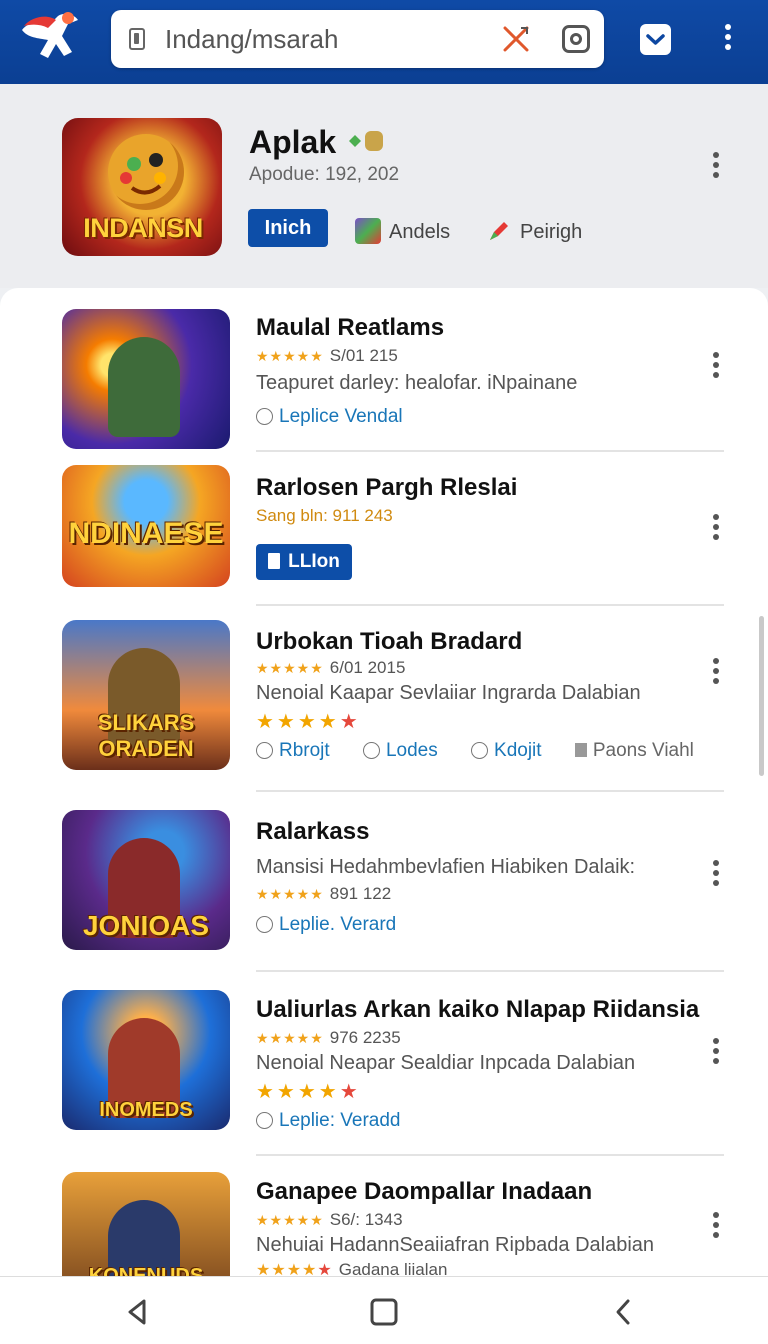 This screenshot has width=768, height=1344. I want to click on app-meta: ★★★★★ S/01 215, so click(327, 355).